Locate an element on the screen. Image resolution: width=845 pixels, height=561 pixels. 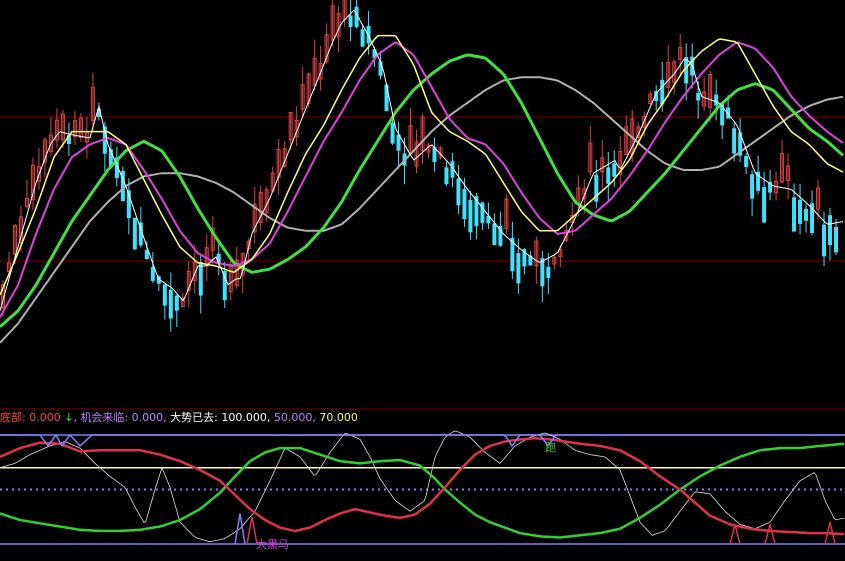
legend-yellow-value: 70.000 is located at coordinates (338, 417).